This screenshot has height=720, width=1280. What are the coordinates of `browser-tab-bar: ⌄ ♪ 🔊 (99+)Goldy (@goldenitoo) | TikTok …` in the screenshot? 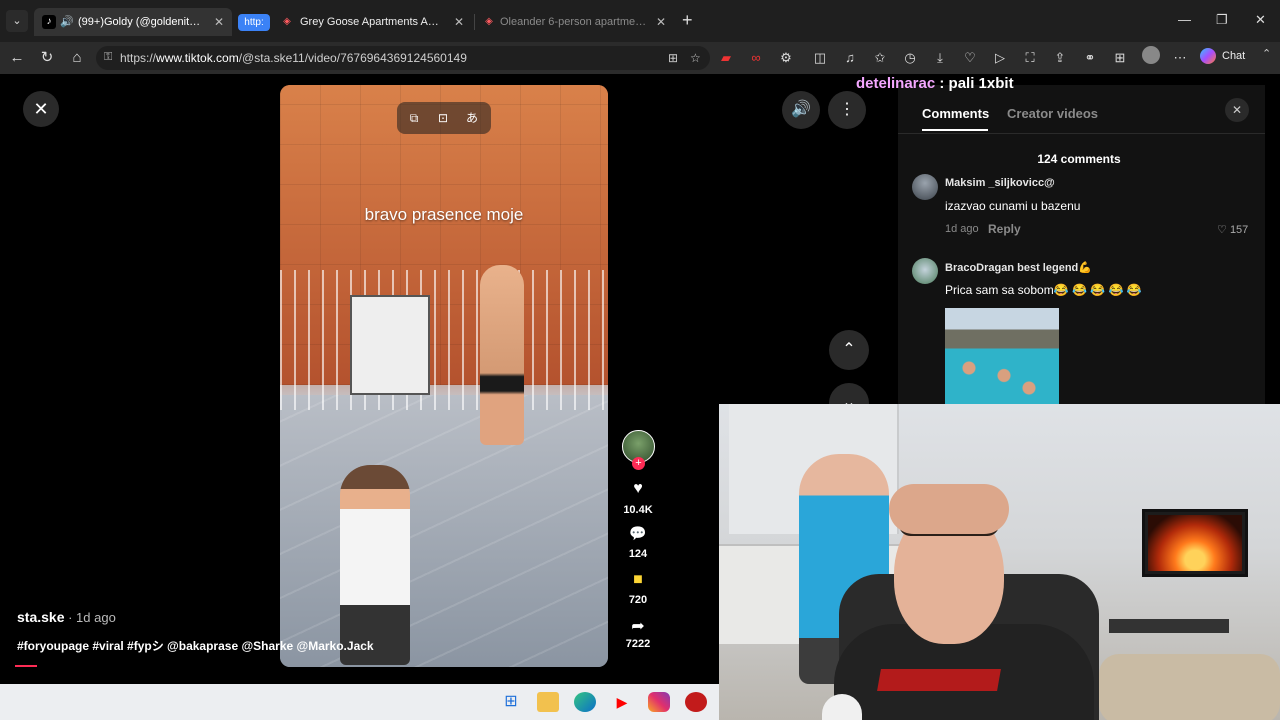 It's located at (640, 21).